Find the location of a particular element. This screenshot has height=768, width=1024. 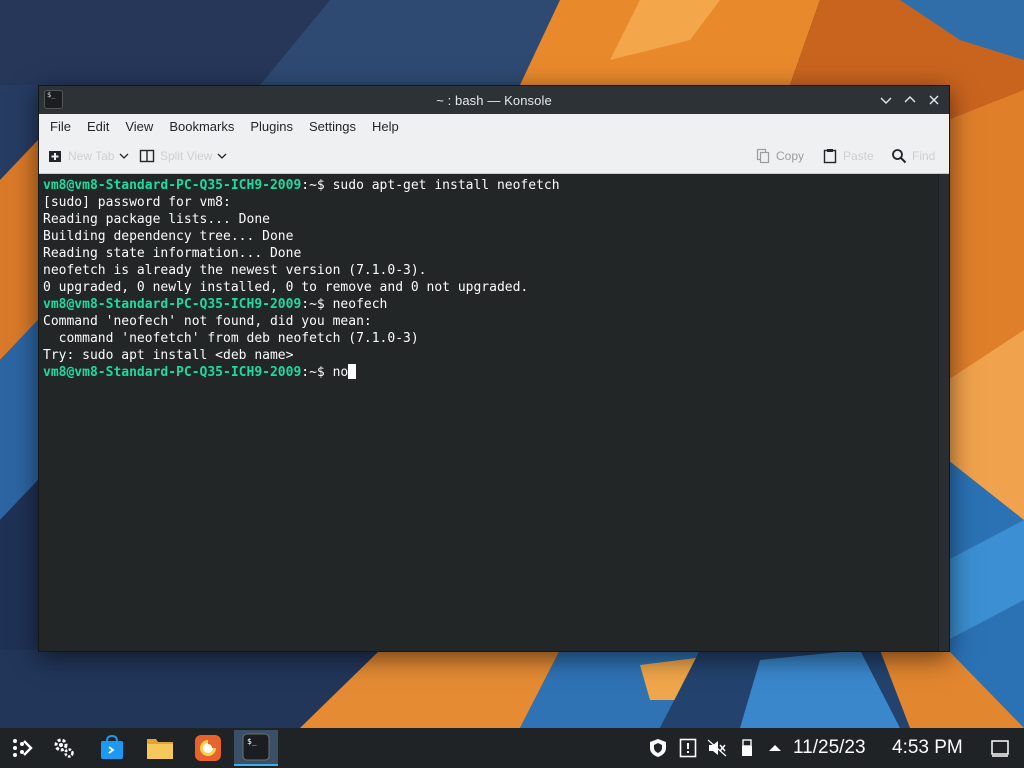

menu-edit: Edit is located at coordinates (98, 126).